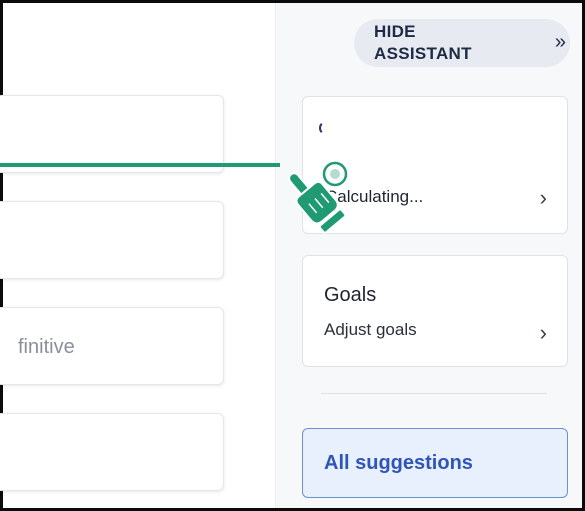 This screenshot has width=585, height=511. I want to click on goals-card: Goals Adjust goals ›, so click(435, 311).